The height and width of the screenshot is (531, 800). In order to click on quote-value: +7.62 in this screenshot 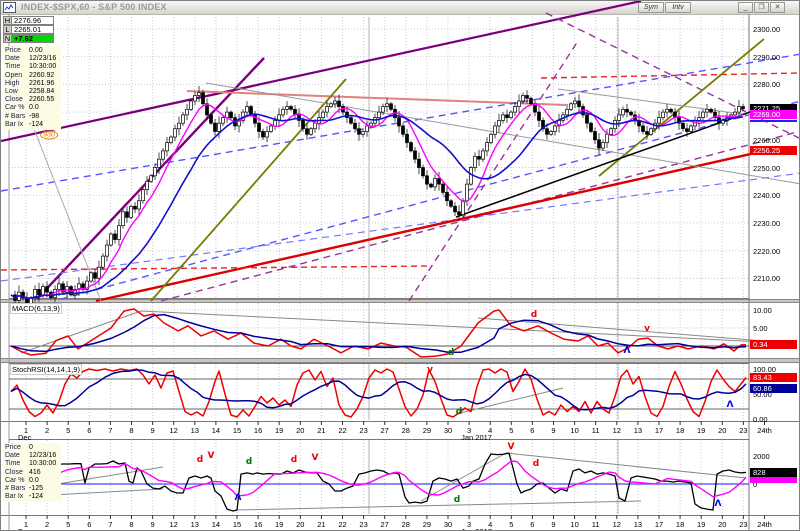, I will do `click(33, 38)`.